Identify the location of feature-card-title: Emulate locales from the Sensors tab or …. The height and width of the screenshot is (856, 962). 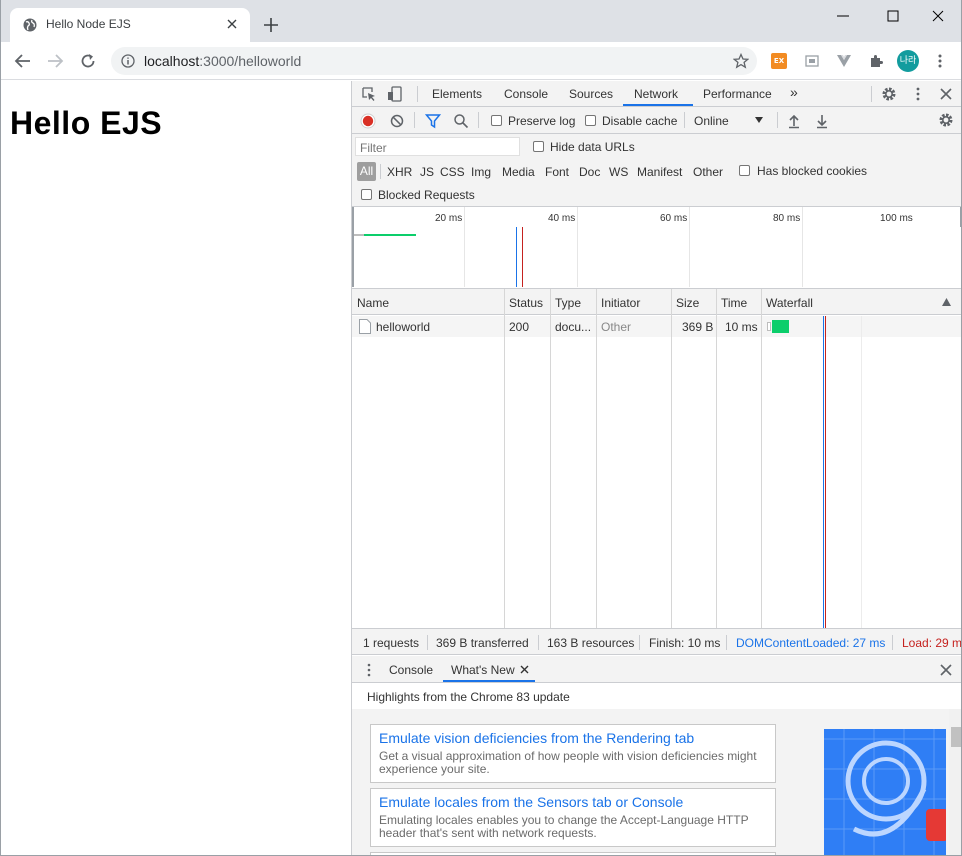
(531, 802).